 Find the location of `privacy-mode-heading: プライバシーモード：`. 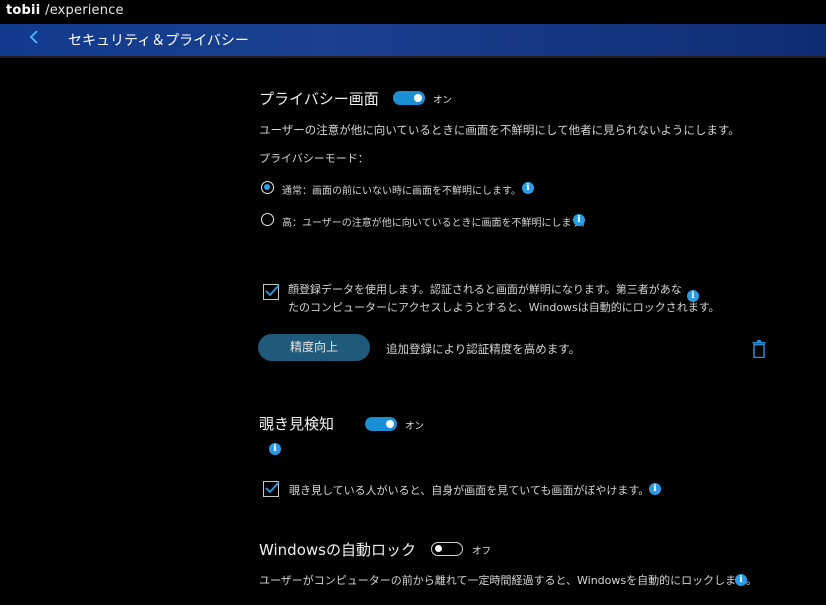

privacy-mode-heading: プライバシーモード： is located at coordinates (314, 158).